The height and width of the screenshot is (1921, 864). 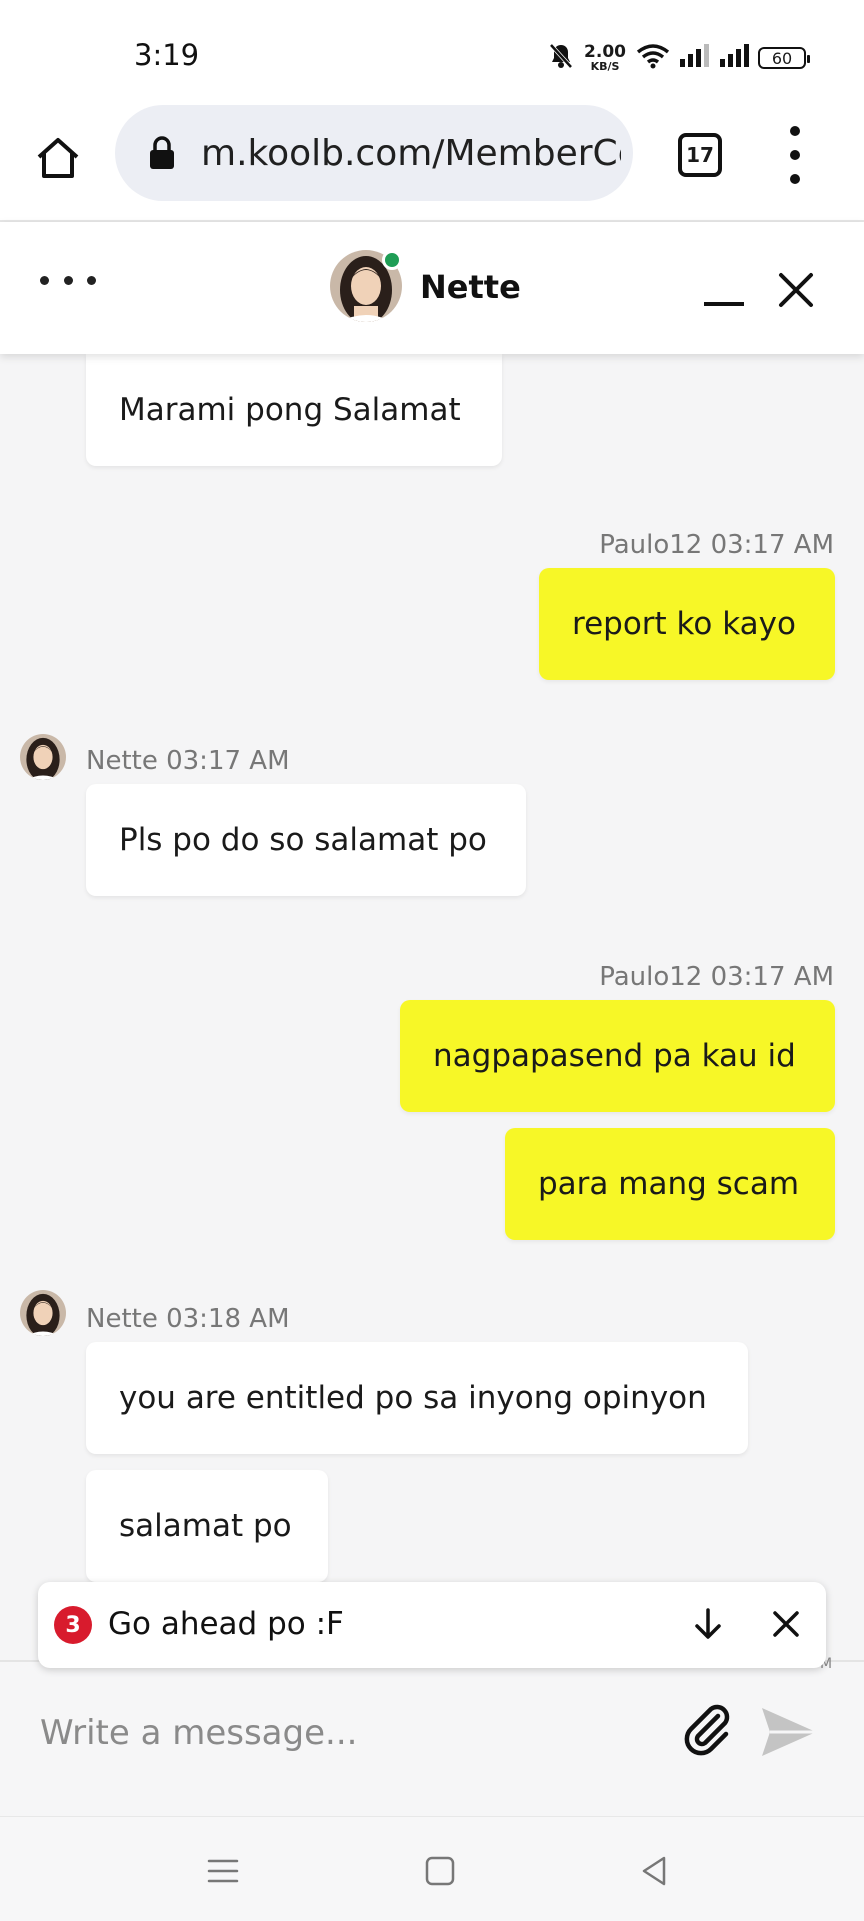 What do you see at coordinates (653, 58) in the screenshot?
I see `wifi-icon` at bounding box center [653, 58].